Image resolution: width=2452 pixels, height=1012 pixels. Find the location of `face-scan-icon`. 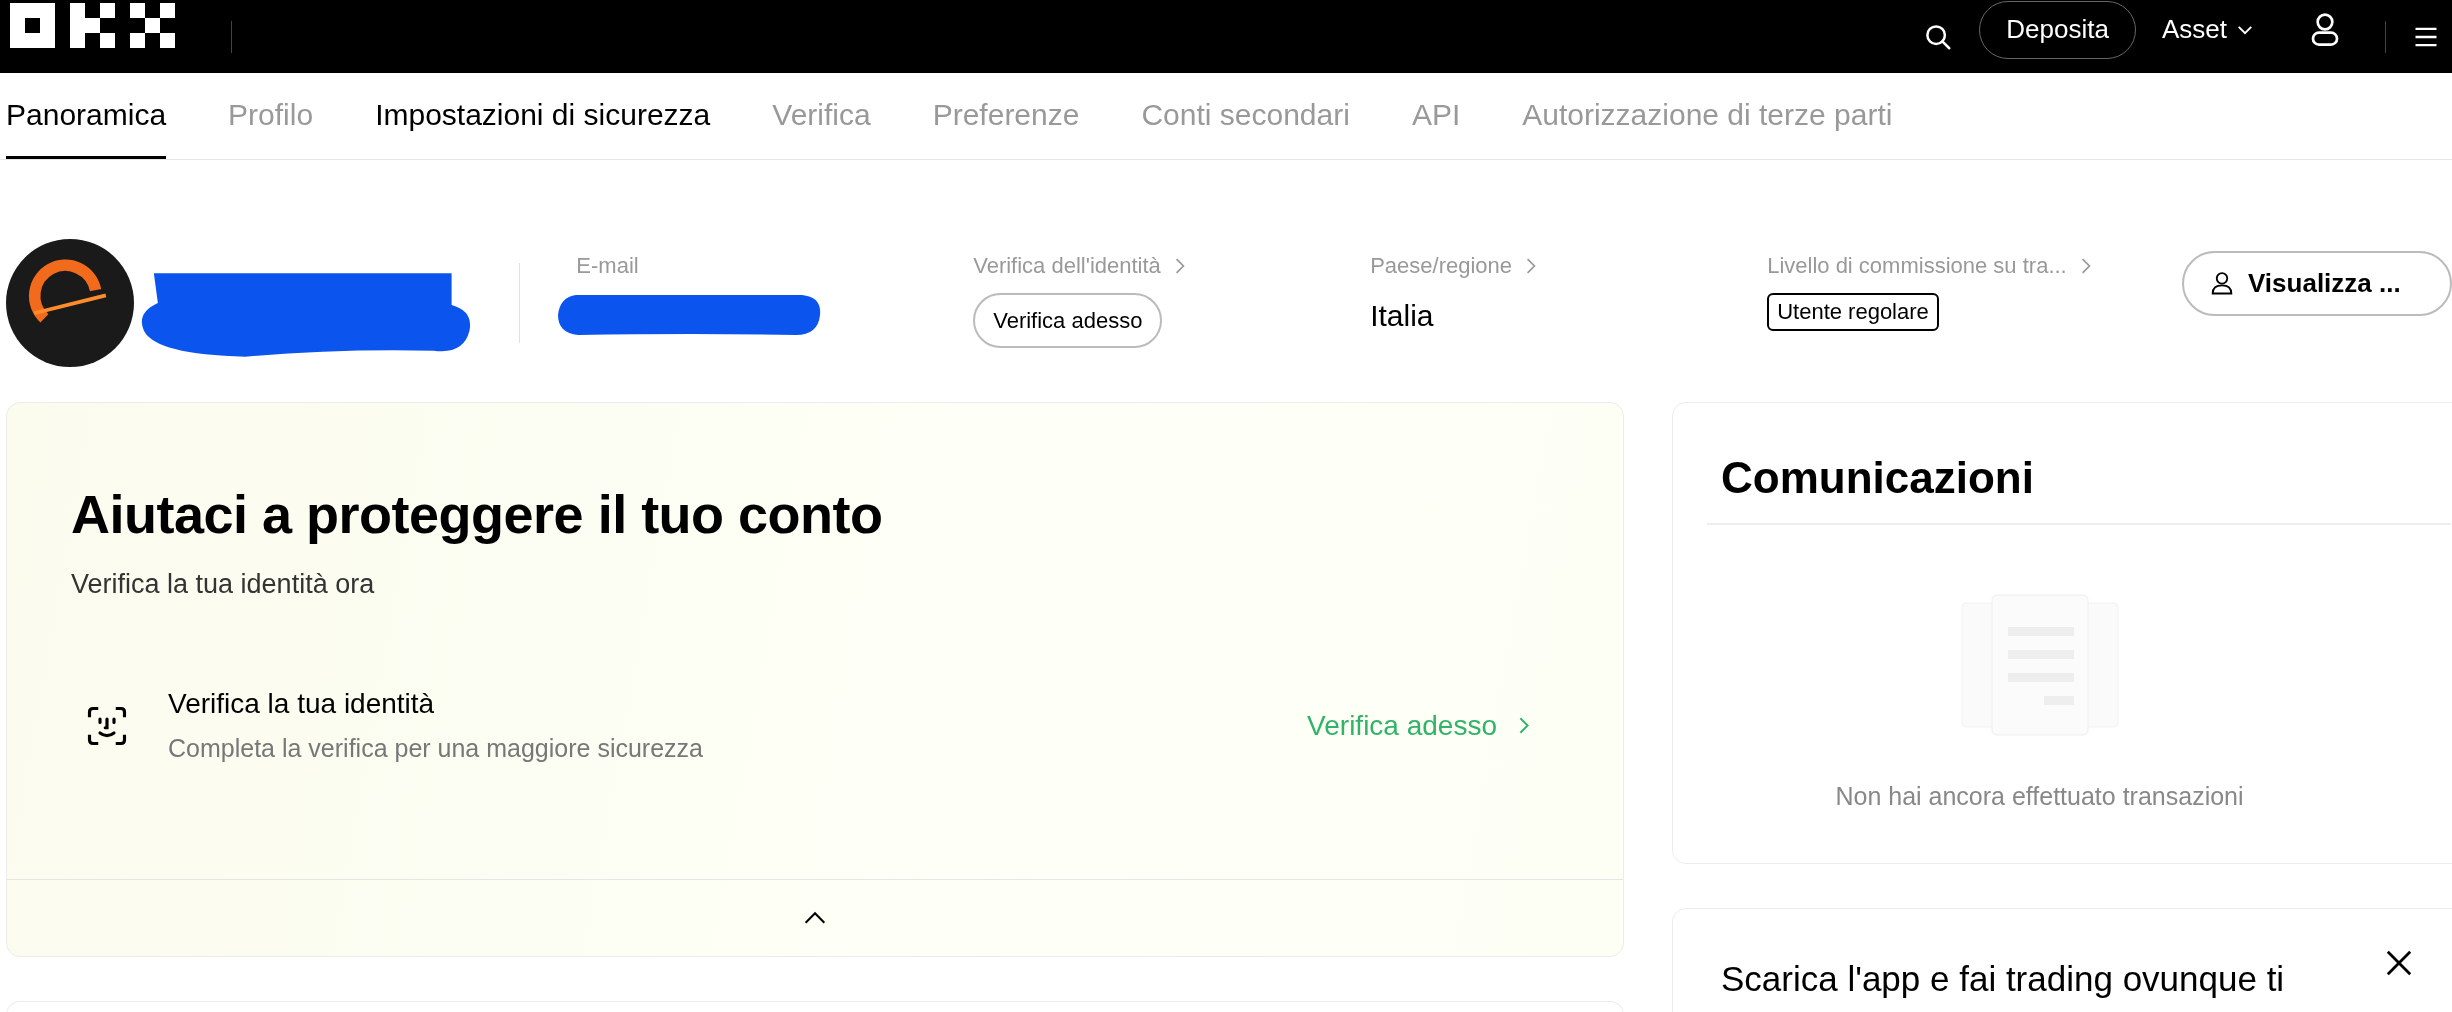

face-scan-icon is located at coordinates (107, 725).